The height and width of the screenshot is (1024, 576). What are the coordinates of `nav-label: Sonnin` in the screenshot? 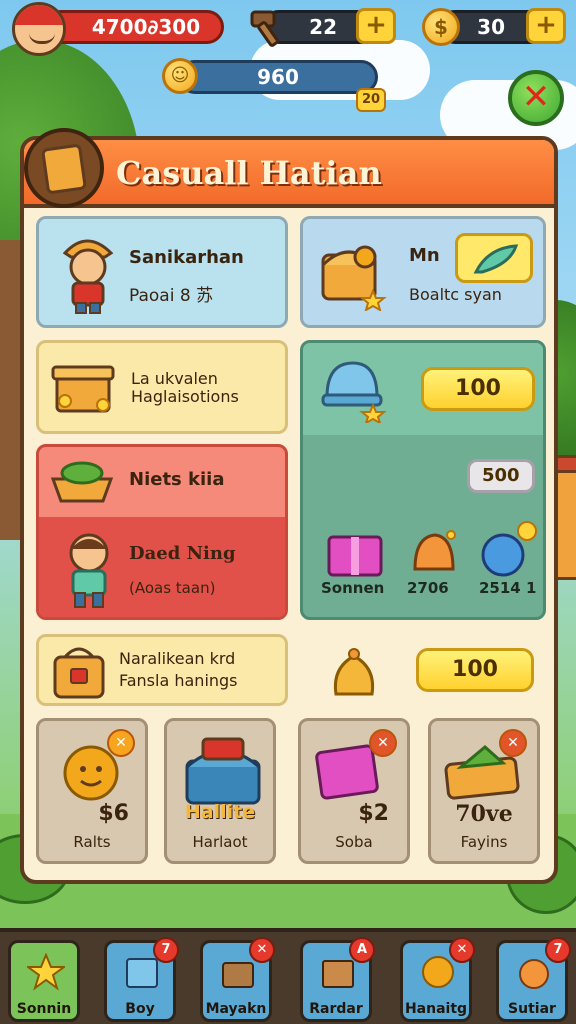 It's located at (44, 1009).